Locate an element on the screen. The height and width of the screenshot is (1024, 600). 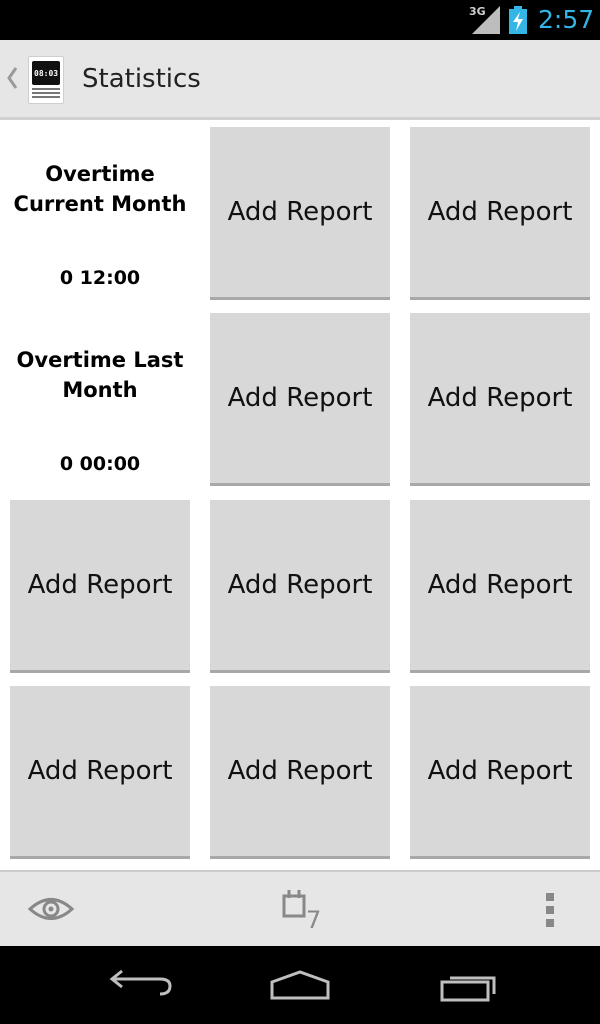
calendar-icon: 7 is located at coordinates (303, 911).